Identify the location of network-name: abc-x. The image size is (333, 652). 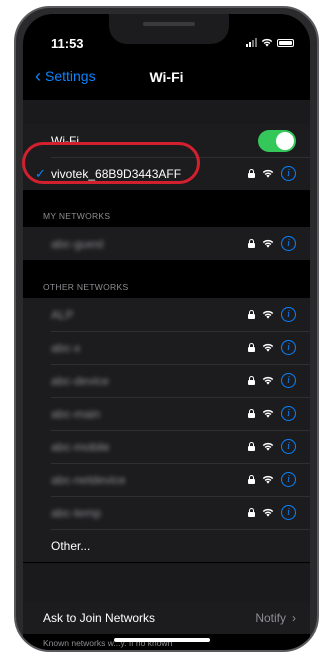
(66, 347).